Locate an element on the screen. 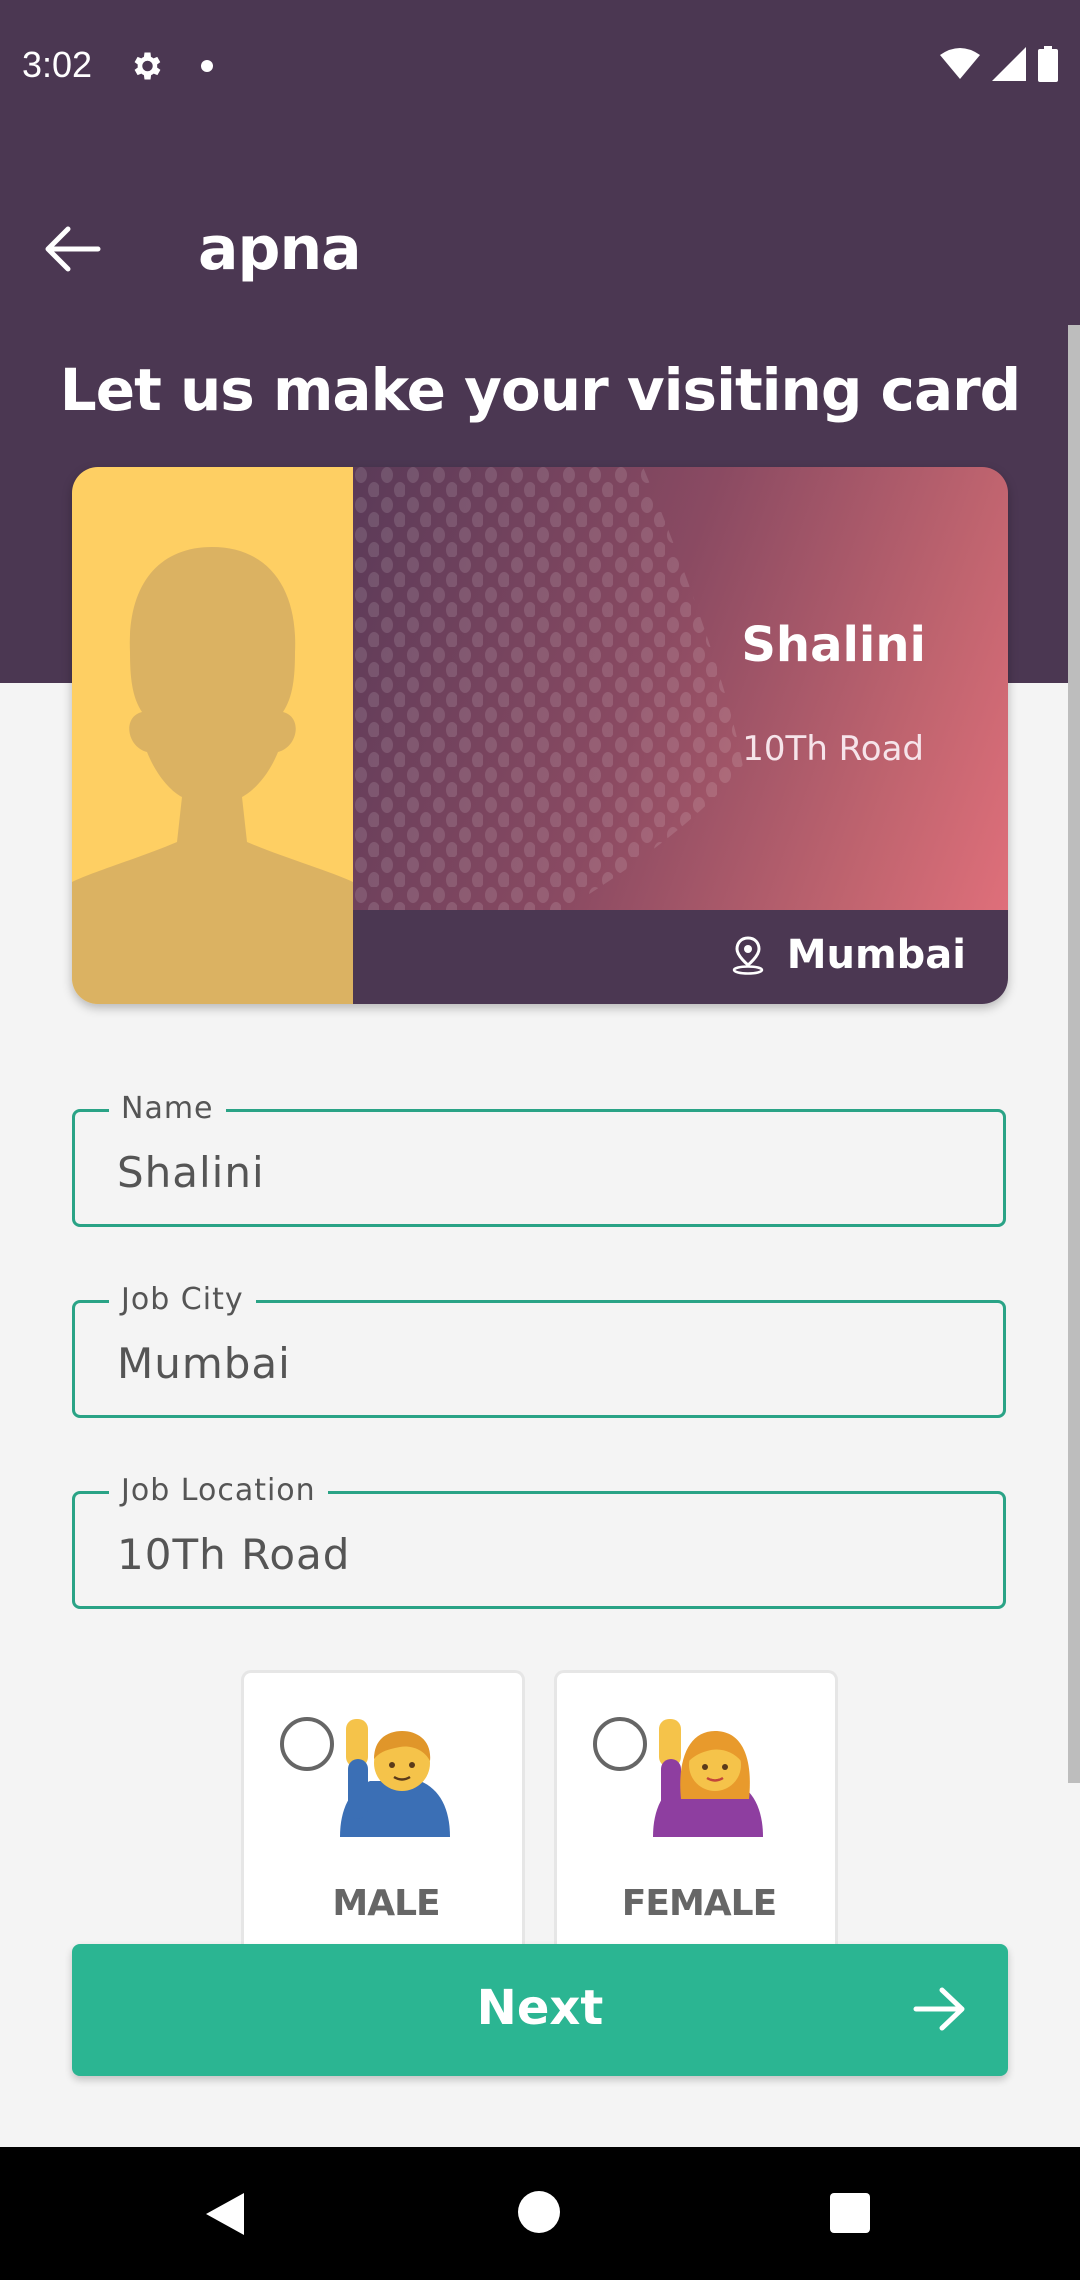 This screenshot has width=1080, height=2280. card-photo is located at coordinates (212, 735).